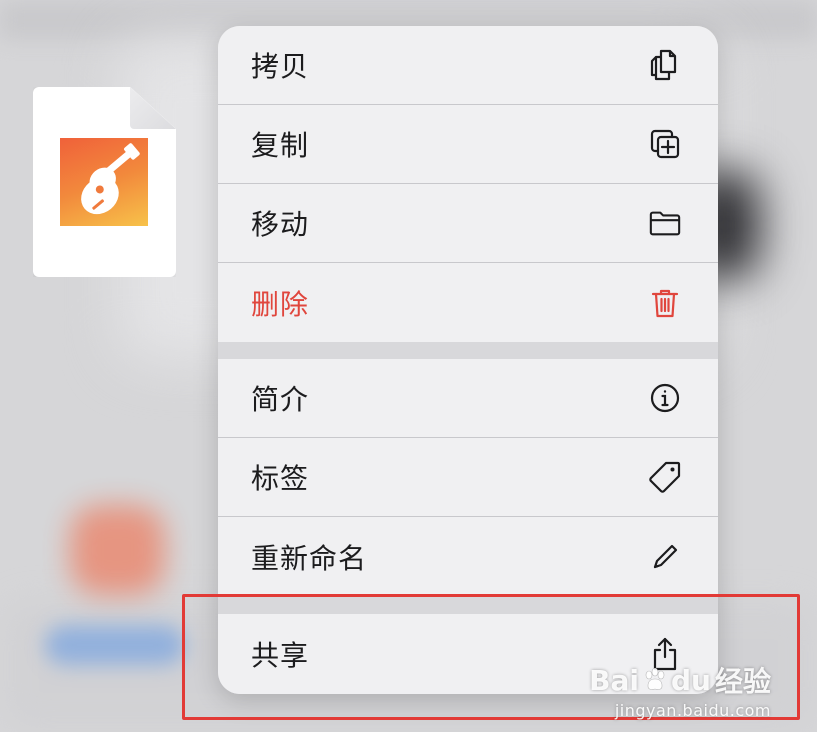 The width and height of the screenshot is (817, 732). Describe the element at coordinates (665, 398) in the screenshot. I see `info-icon` at that location.